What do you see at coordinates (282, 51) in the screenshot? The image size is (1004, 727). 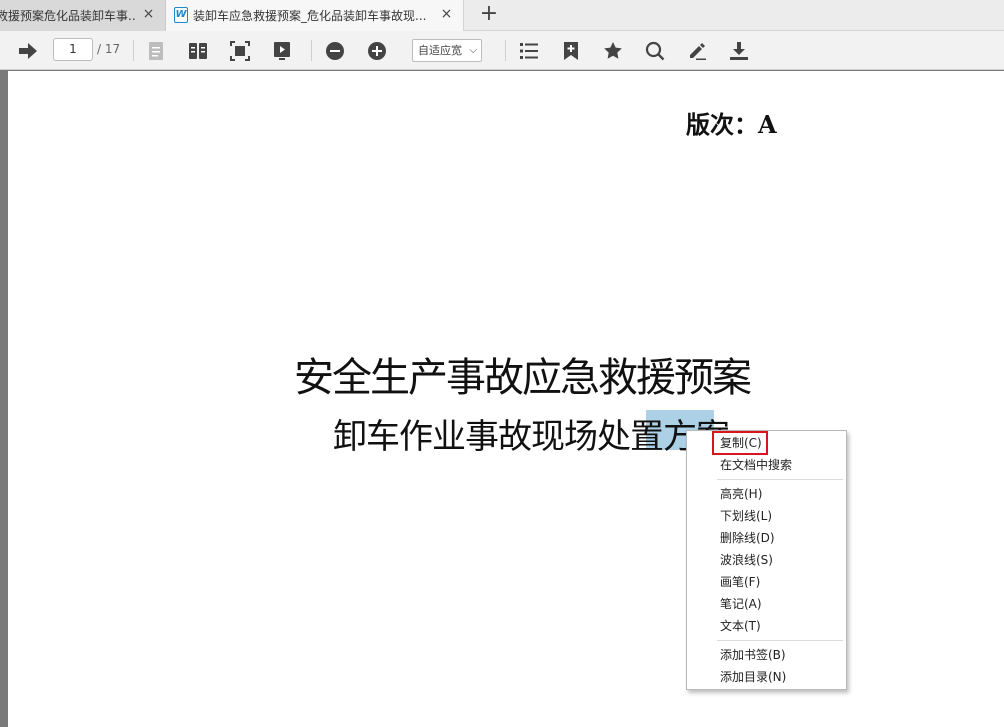 I see `presentation-icon` at bounding box center [282, 51].